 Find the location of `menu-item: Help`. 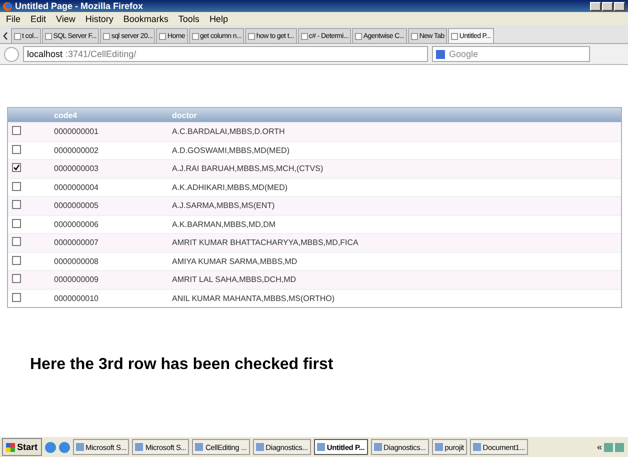

menu-item: Help is located at coordinates (218, 19).